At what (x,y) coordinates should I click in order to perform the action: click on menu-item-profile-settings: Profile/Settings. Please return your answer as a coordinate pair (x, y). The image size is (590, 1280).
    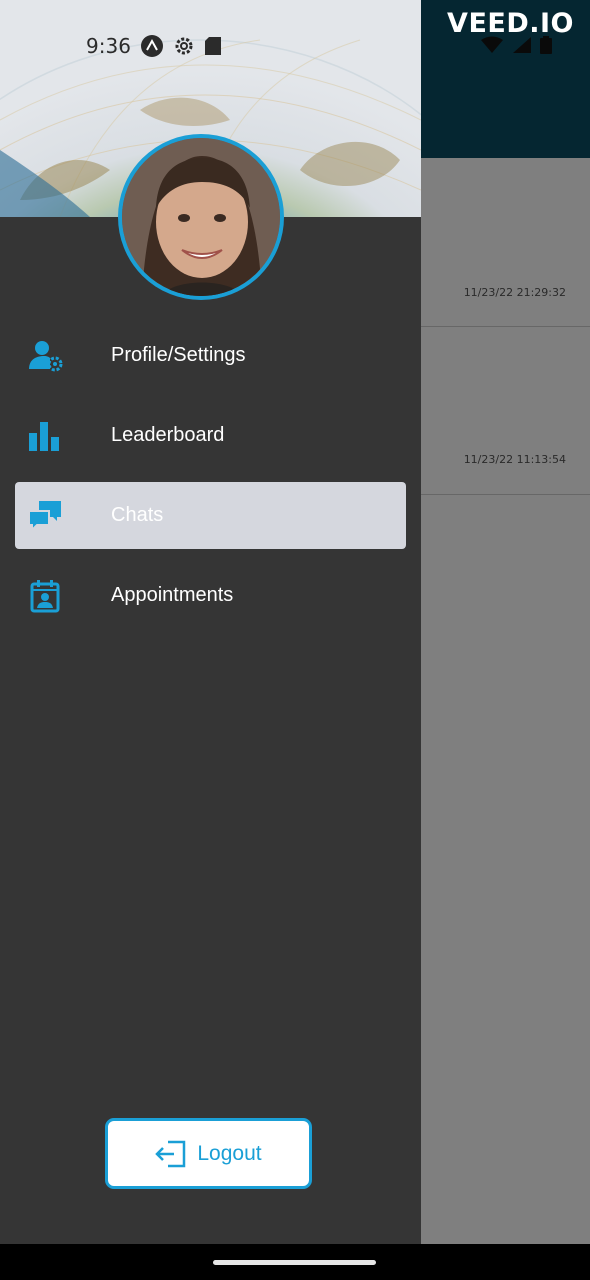
    Looking at the image, I should click on (210, 355).